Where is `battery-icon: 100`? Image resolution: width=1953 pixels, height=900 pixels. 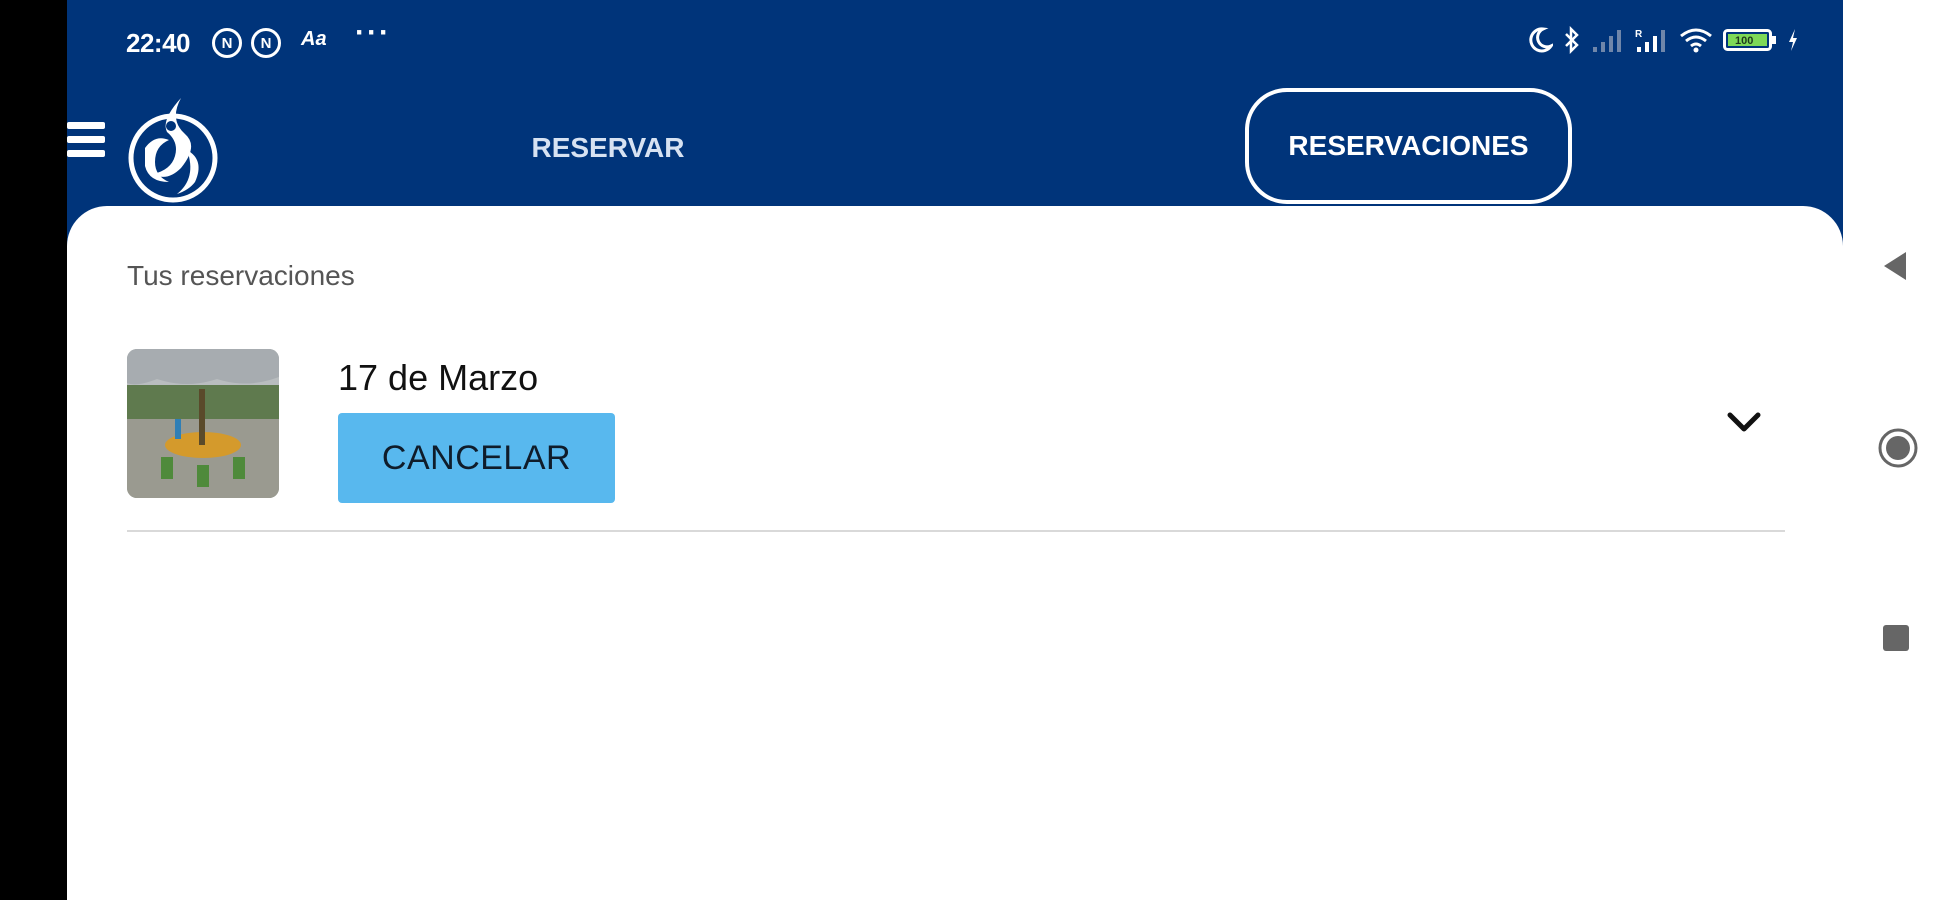
battery-icon: 100 is located at coordinates (1749, 40).